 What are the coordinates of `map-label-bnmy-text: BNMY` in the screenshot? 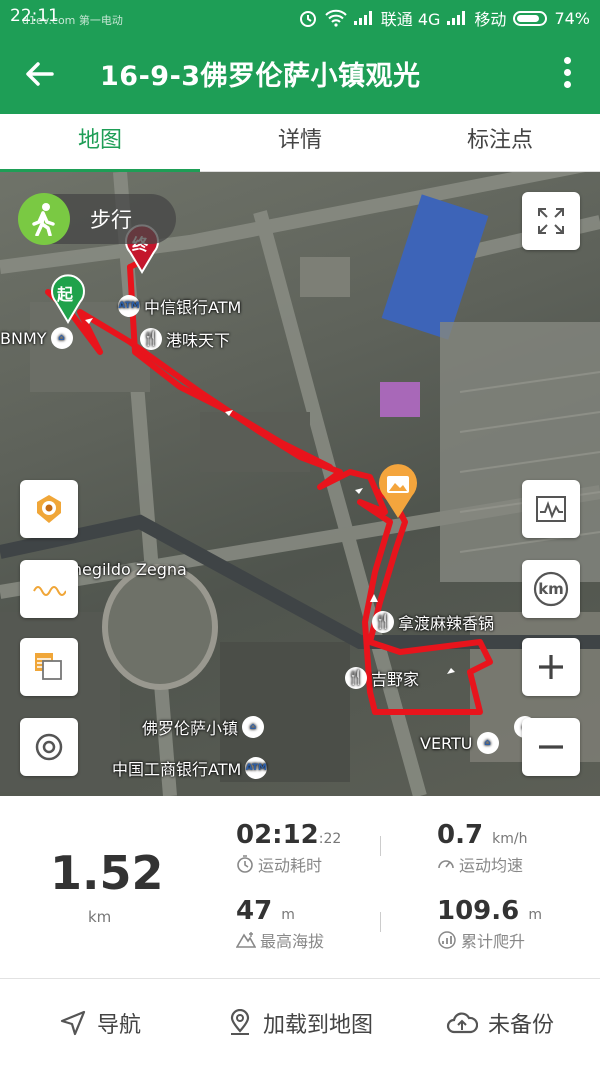 It's located at (23, 338).